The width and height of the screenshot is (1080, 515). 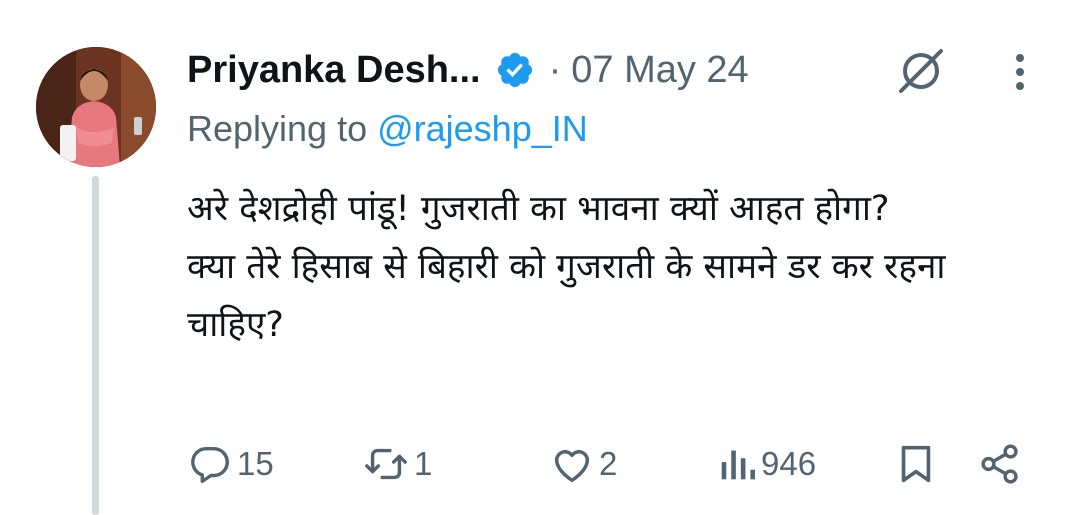 I want to click on tweet-date: 07 May 24, so click(x=659, y=70).